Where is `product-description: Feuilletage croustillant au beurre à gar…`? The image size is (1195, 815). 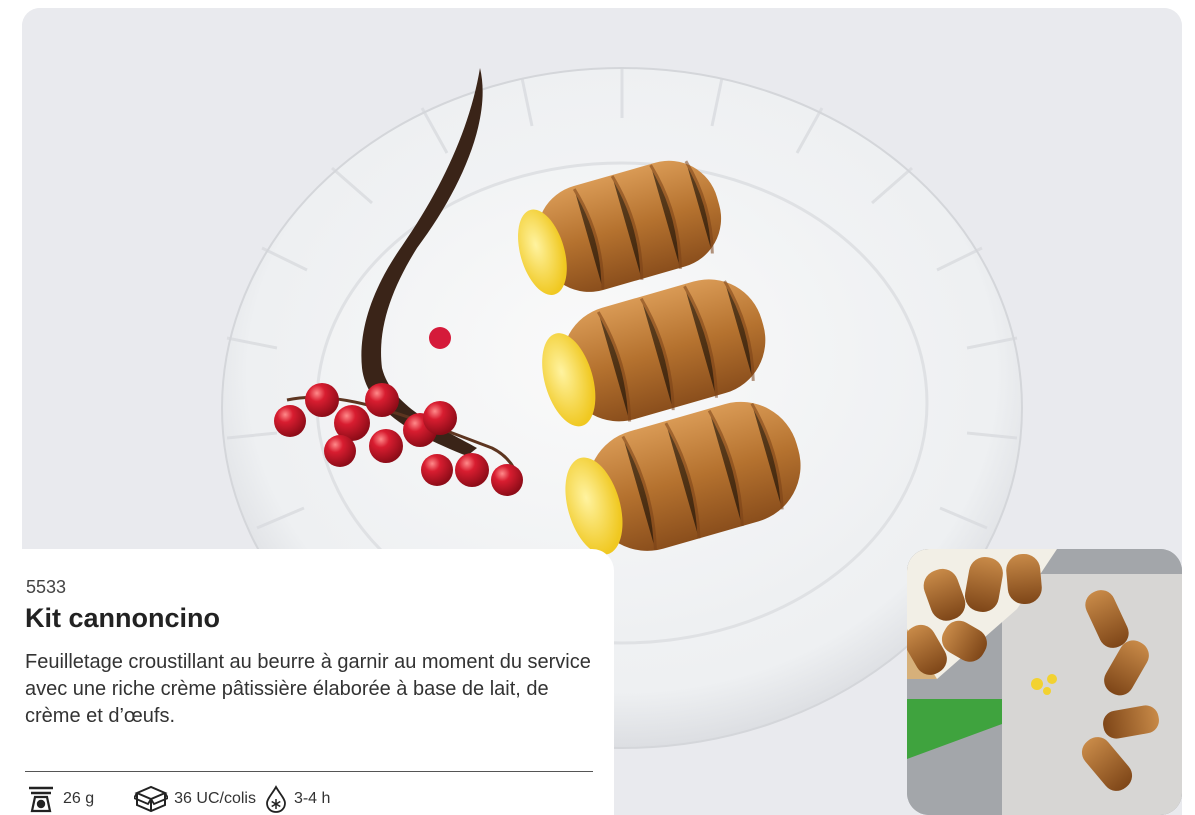
product-description: Feuilletage croustillant au beurre à gar… is located at coordinates (308, 689).